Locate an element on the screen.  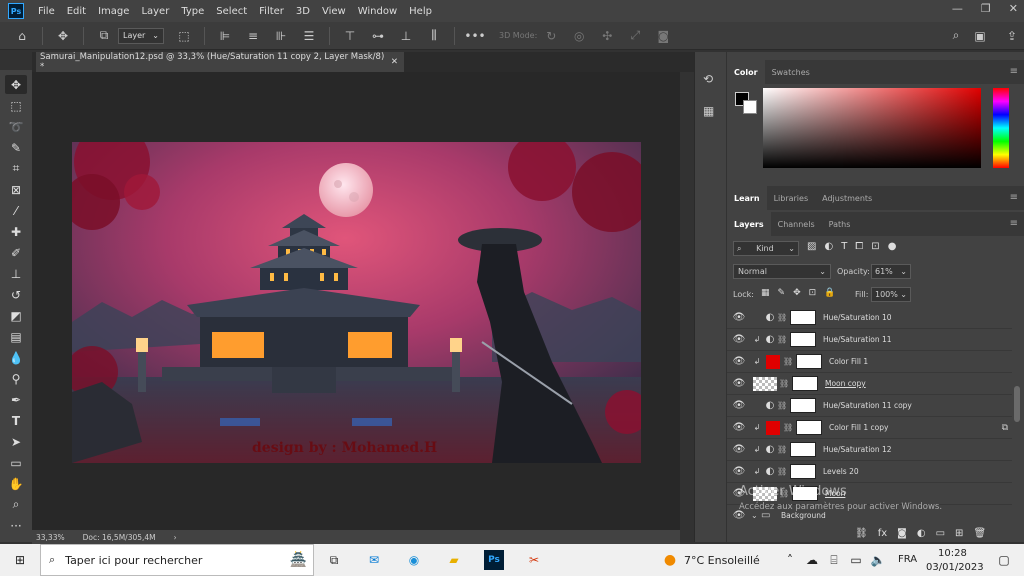
3d-orbit-icon: ↻ is located at coordinates (551, 36).